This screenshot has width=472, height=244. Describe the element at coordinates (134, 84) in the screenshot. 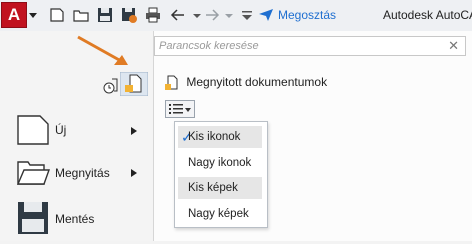

I see `open-documents-icon` at that location.